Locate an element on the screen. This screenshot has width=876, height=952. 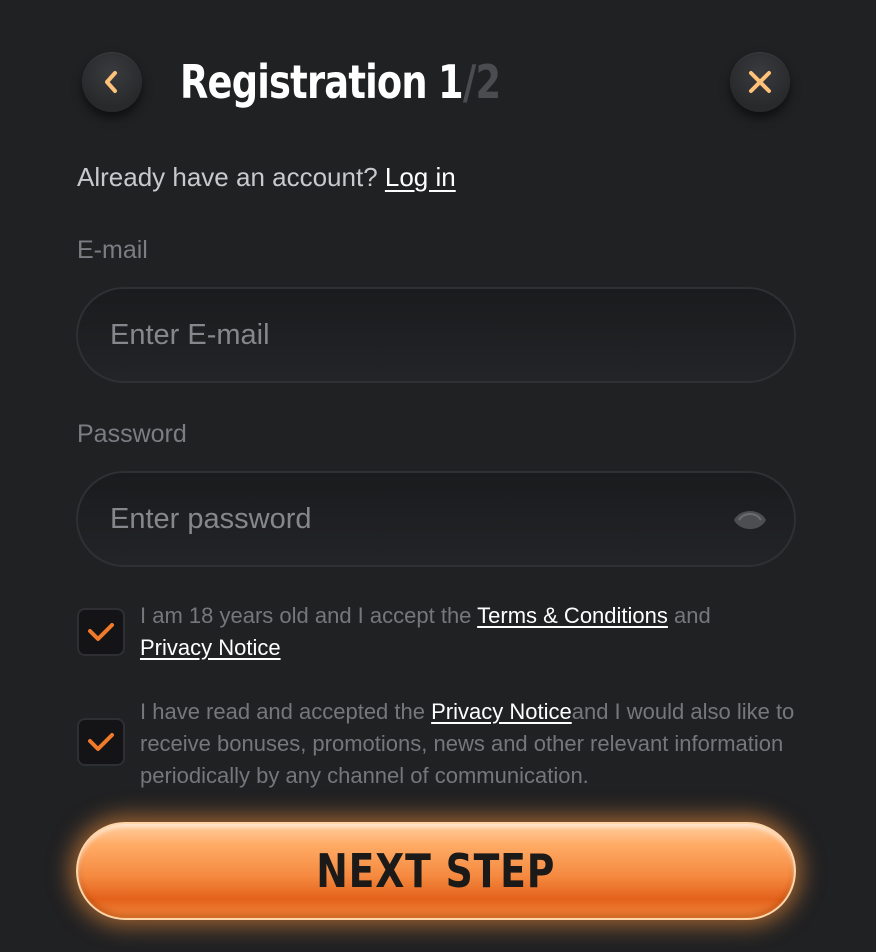
login-link: Log in is located at coordinates (420, 177).